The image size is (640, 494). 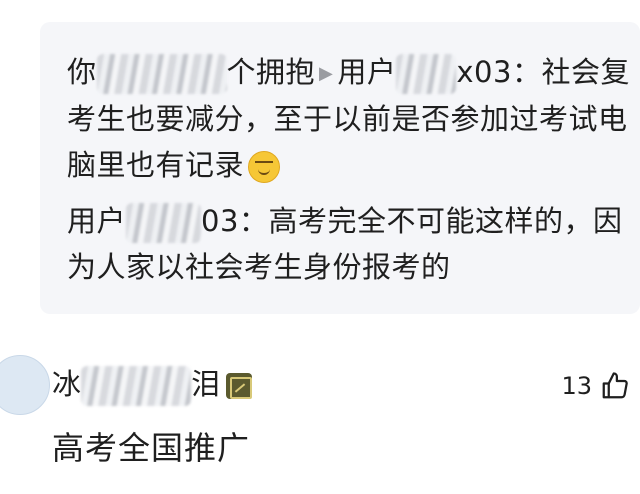 What do you see at coordinates (239, 386) in the screenshot?
I see `level-badge-icon` at bounding box center [239, 386].